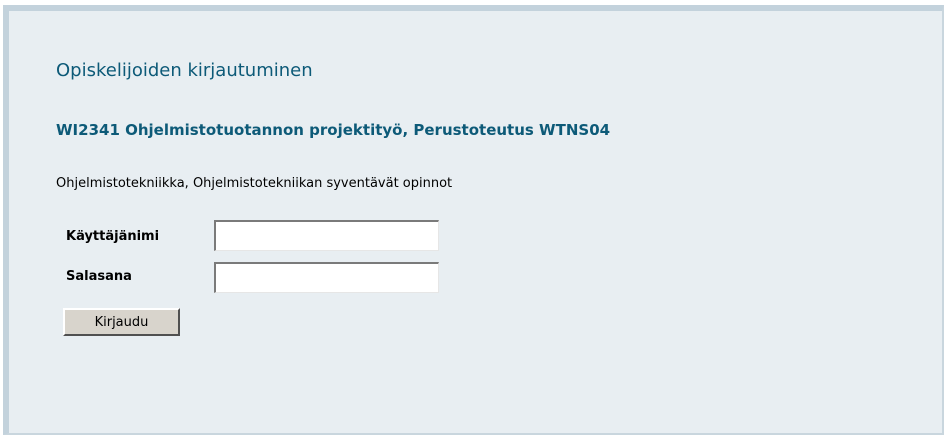 This screenshot has width=946, height=435. What do you see at coordinates (326, 277) in the screenshot?
I see `password-field` at bounding box center [326, 277].